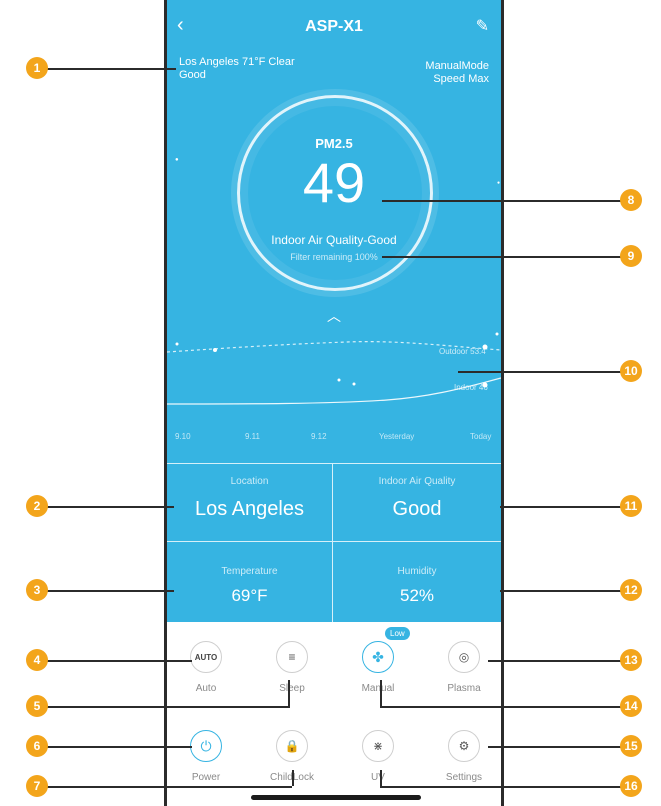 The width and height of the screenshot is (661, 806). I want to click on uv-label: UV, so click(378, 777).